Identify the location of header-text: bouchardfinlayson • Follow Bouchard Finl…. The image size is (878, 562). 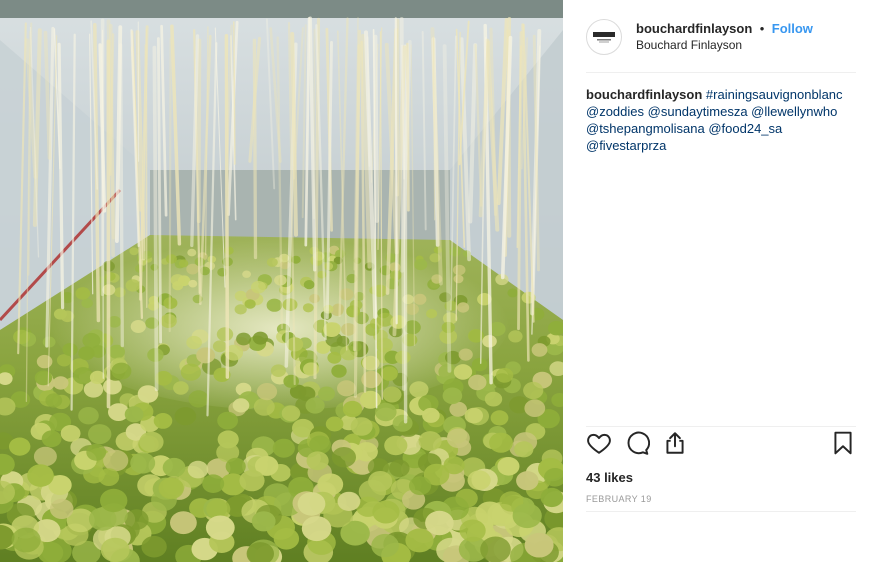
(724, 37).